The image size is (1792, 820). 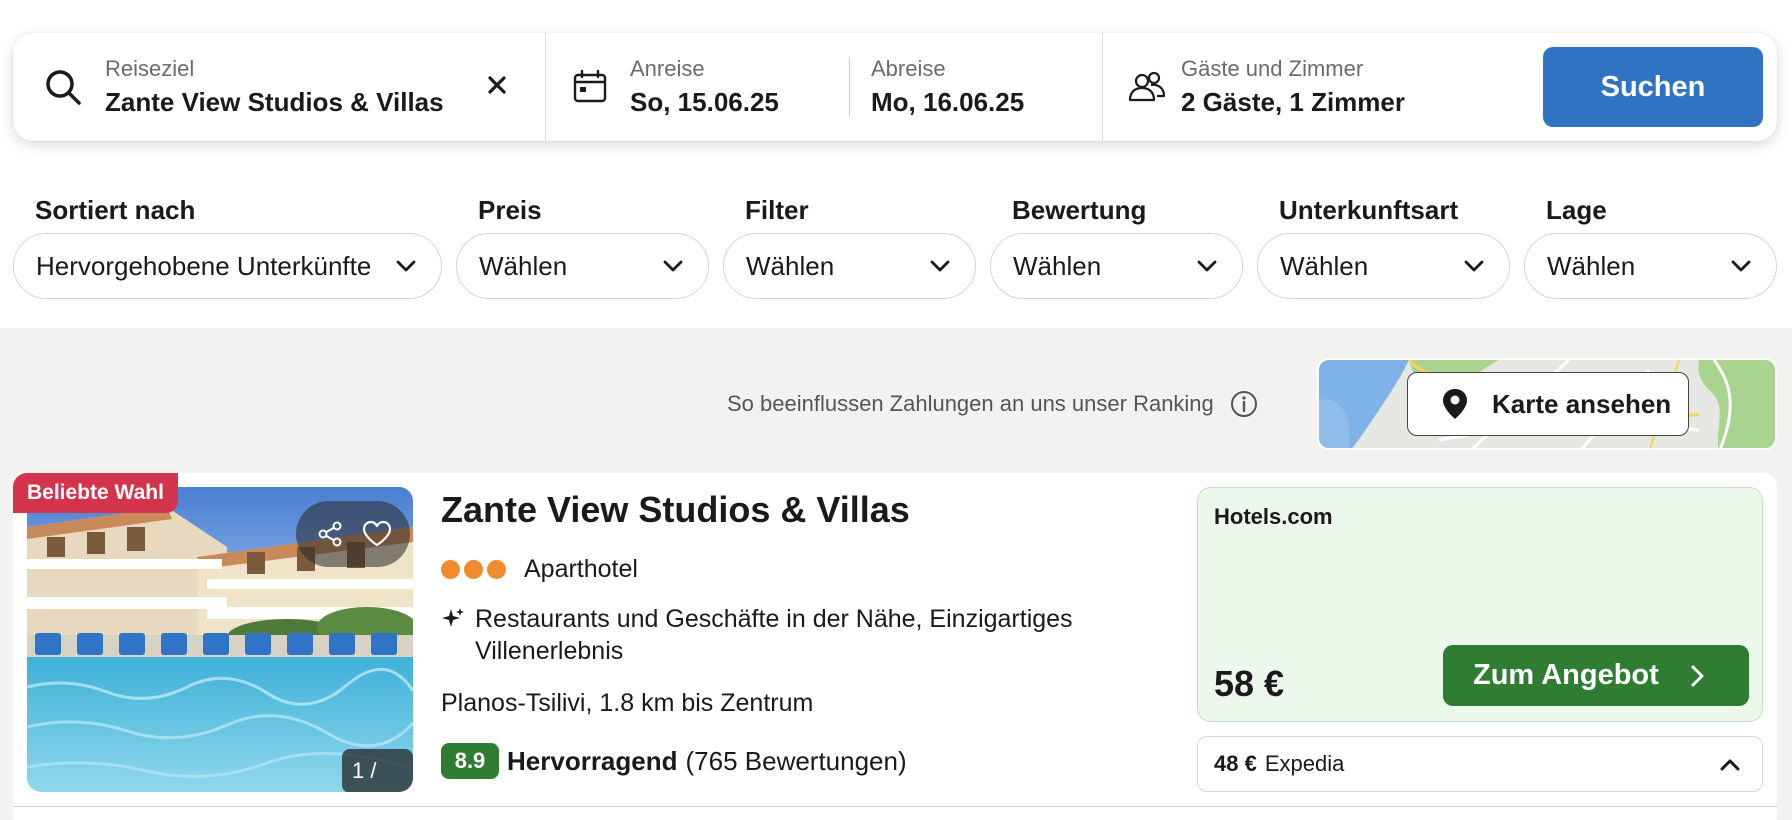 What do you see at coordinates (1293, 102) in the screenshot?
I see `guests-value: 2 Gäste, 1 Zimmer` at bounding box center [1293, 102].